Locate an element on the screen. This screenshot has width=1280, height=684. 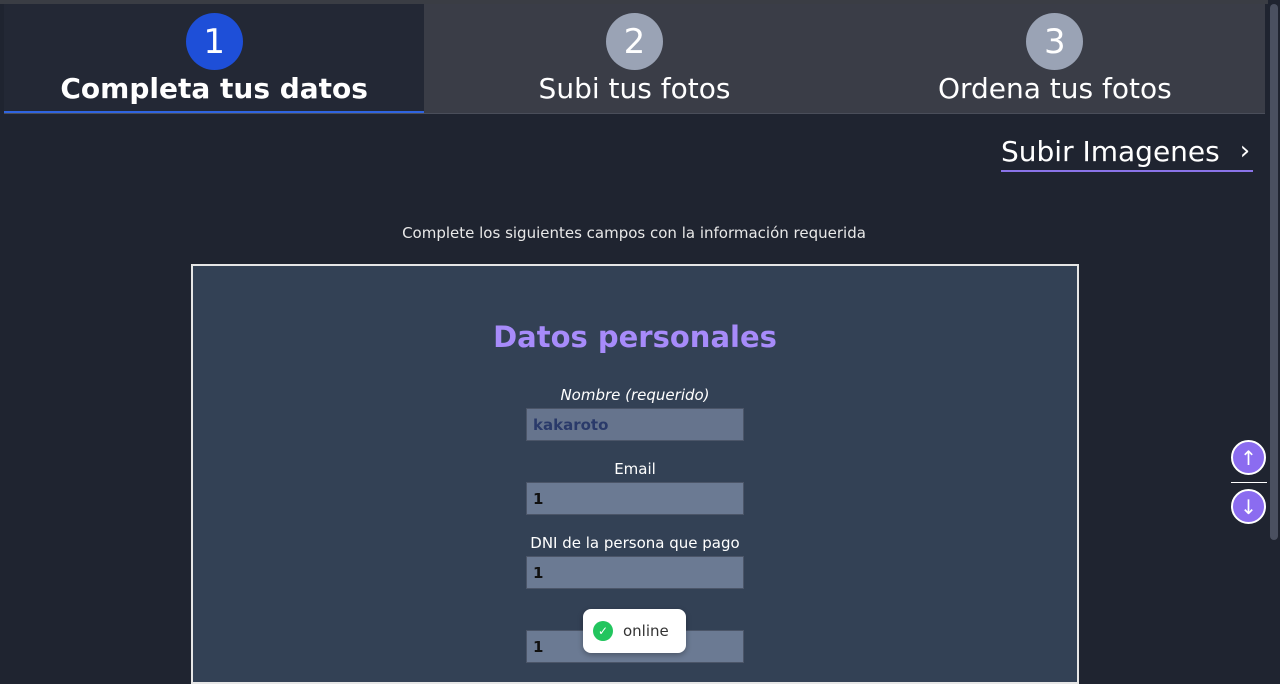
dni-label: DNI de la persona que pago is located at coordinates (635, 543).